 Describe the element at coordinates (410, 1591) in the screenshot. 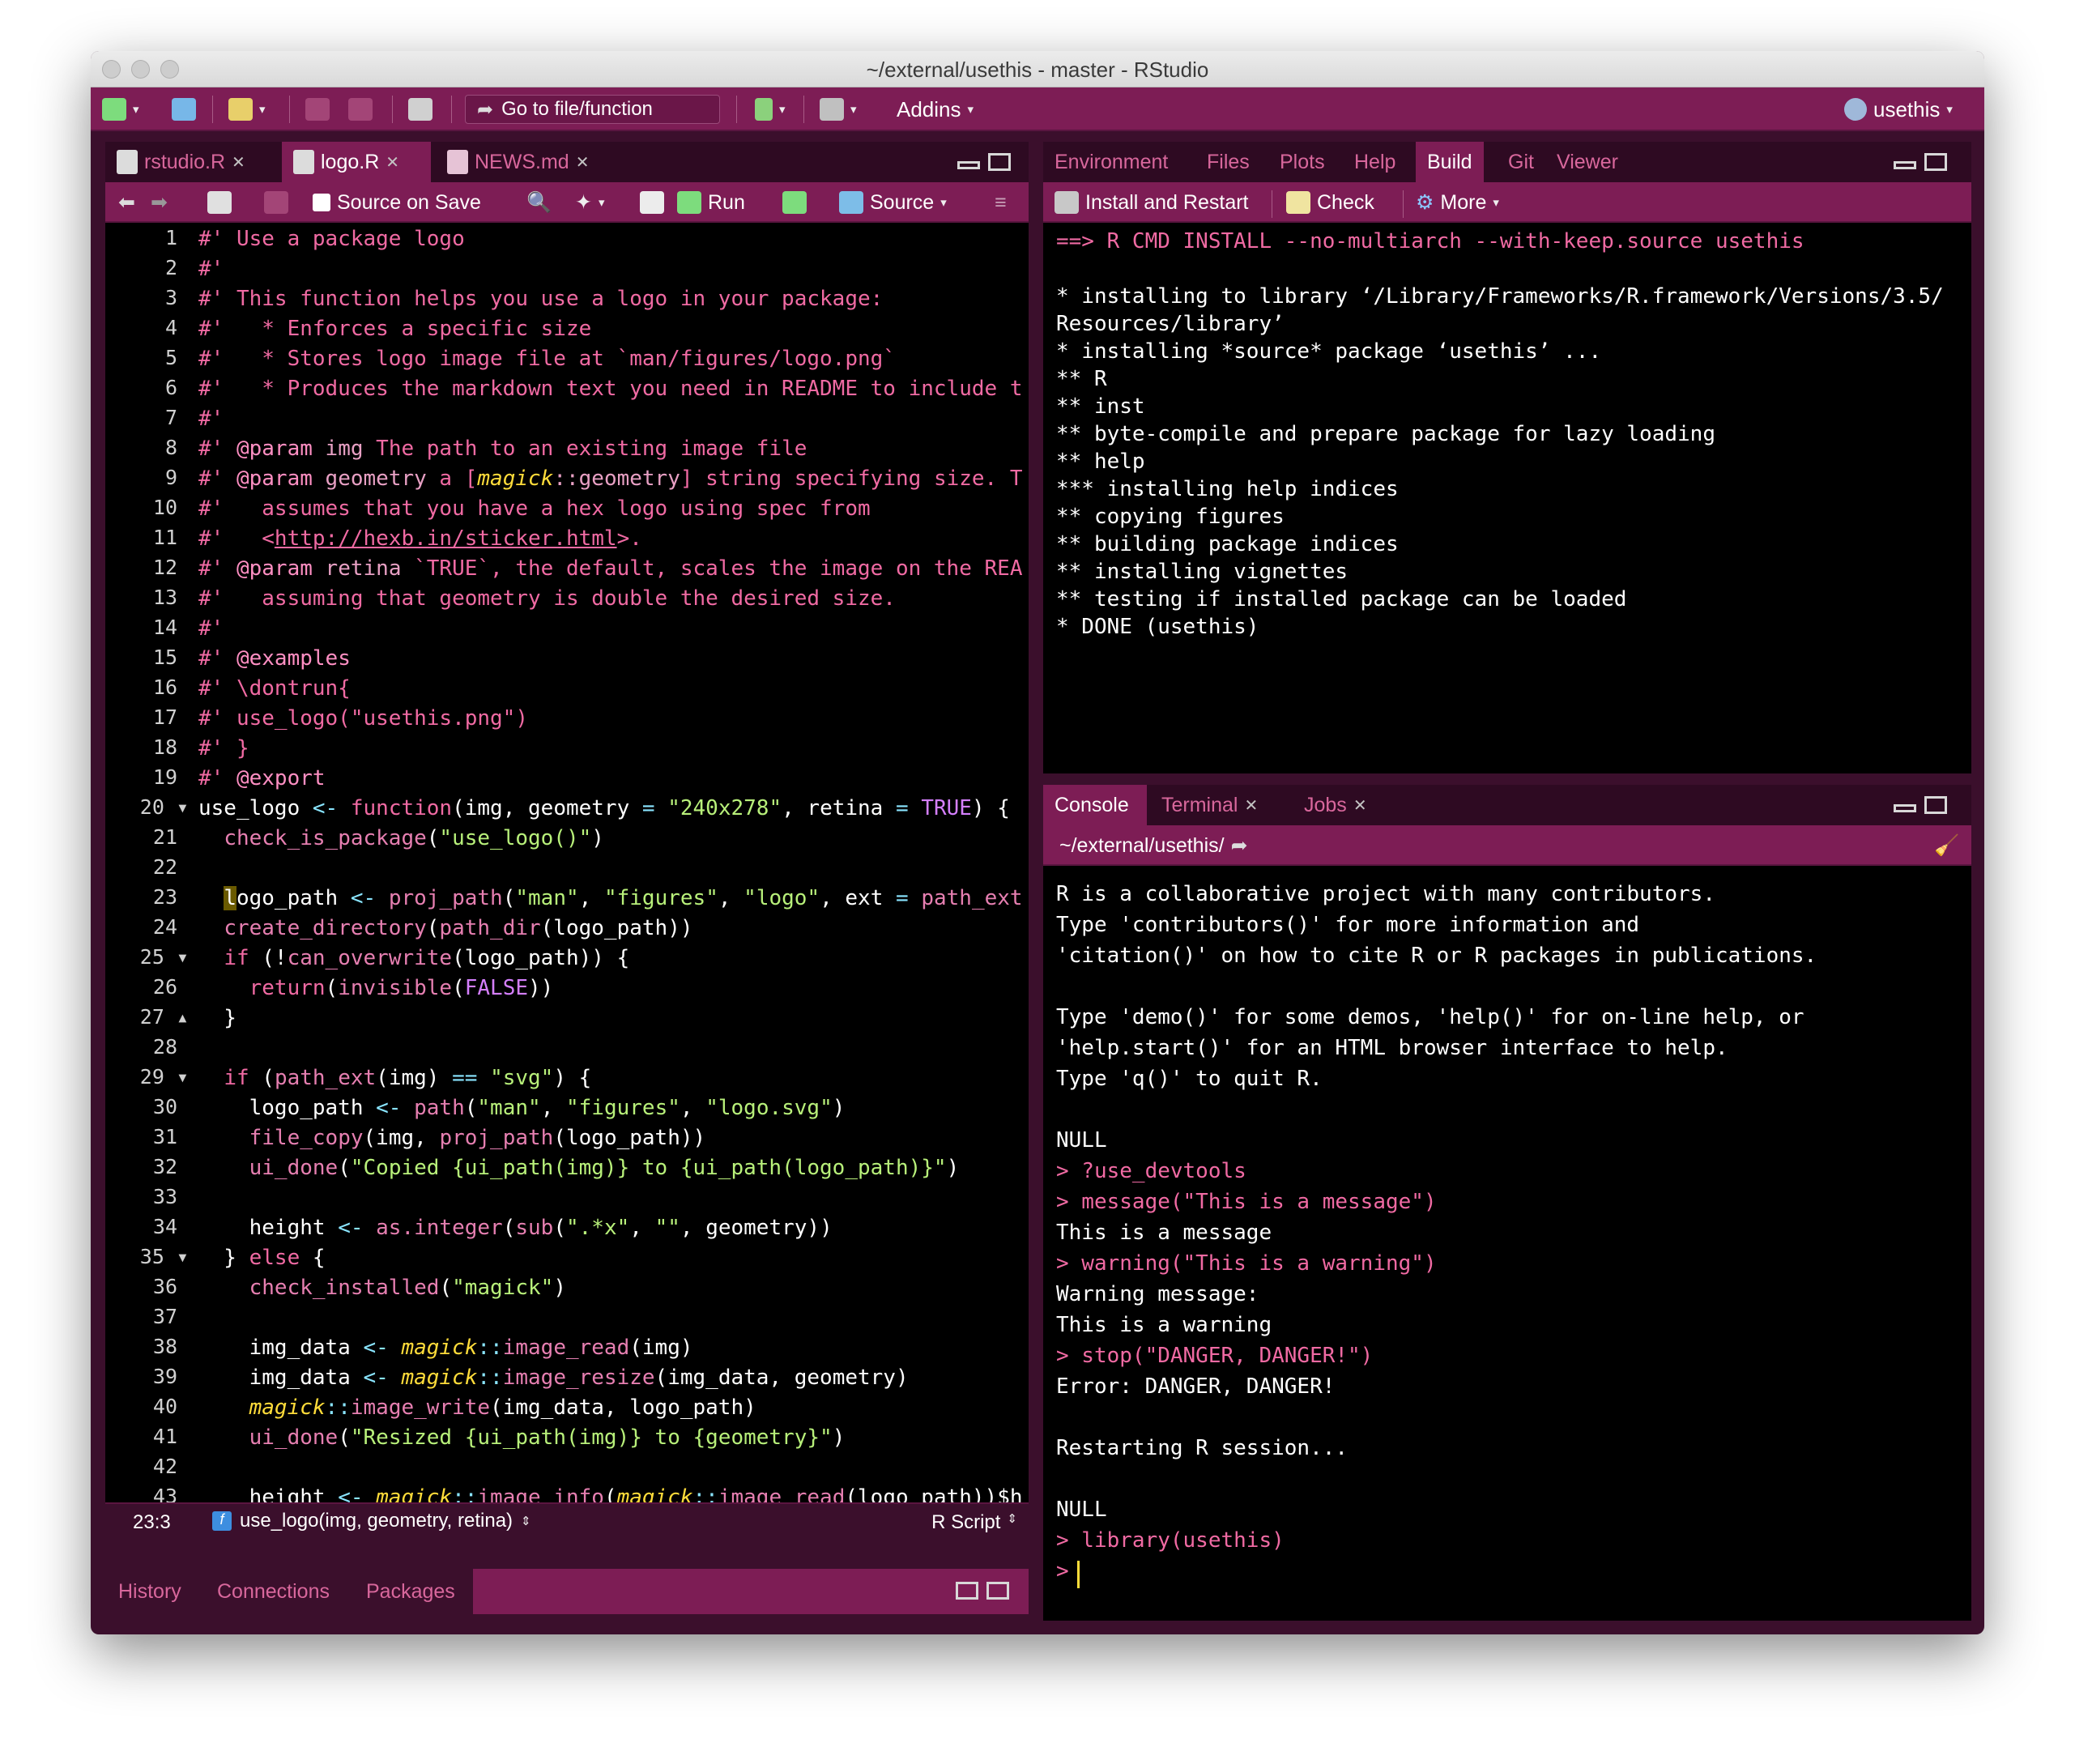

I see `tab-packages: Packages` at that location.